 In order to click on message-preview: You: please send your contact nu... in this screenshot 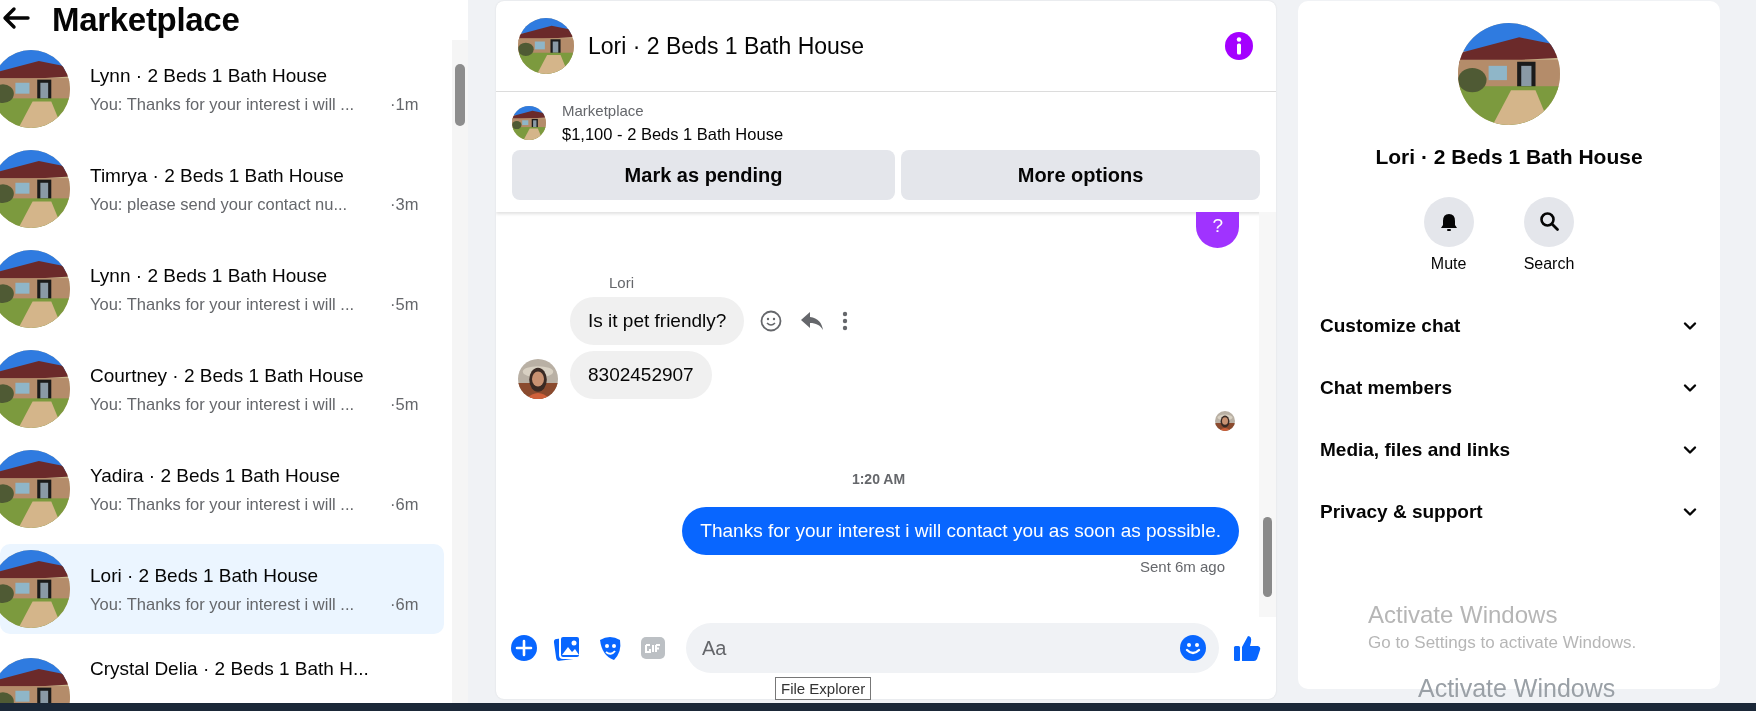, I will do `click(219, 204)`.